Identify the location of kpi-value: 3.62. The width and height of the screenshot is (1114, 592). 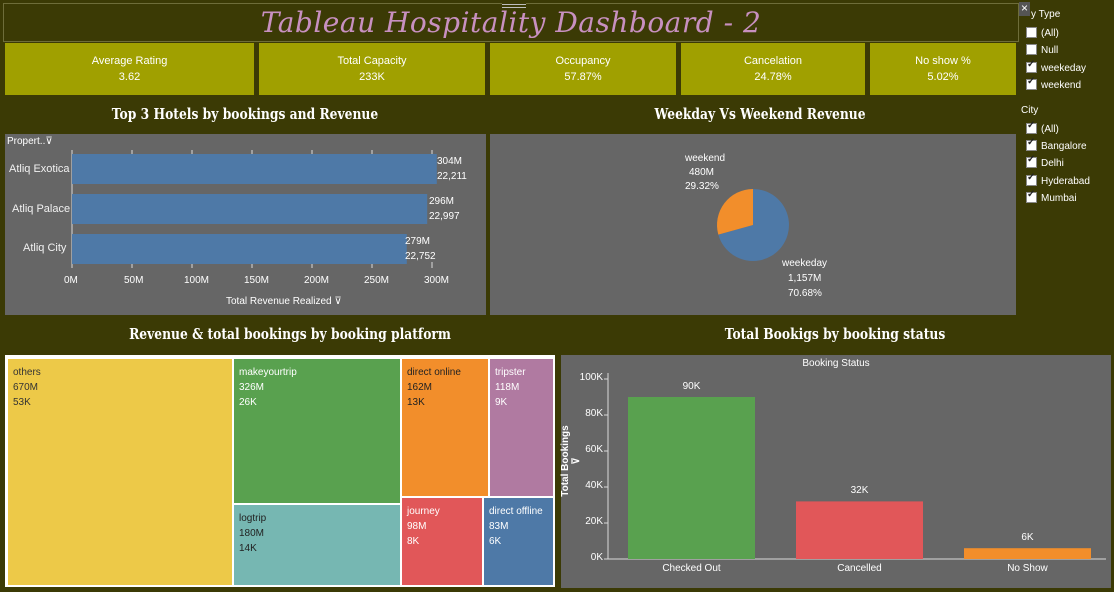
(129, 77).